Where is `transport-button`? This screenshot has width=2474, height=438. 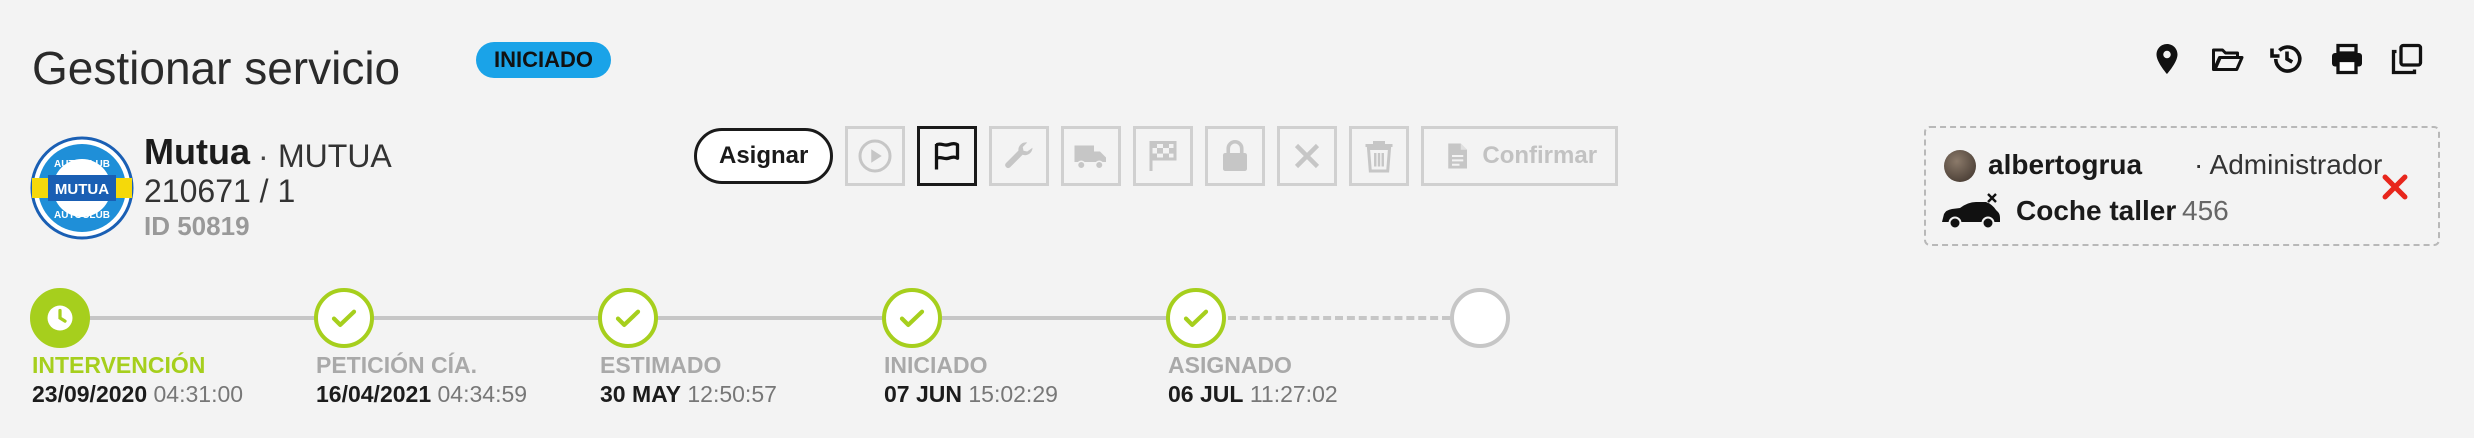
transport-button is located at coordinates (1091, 156).